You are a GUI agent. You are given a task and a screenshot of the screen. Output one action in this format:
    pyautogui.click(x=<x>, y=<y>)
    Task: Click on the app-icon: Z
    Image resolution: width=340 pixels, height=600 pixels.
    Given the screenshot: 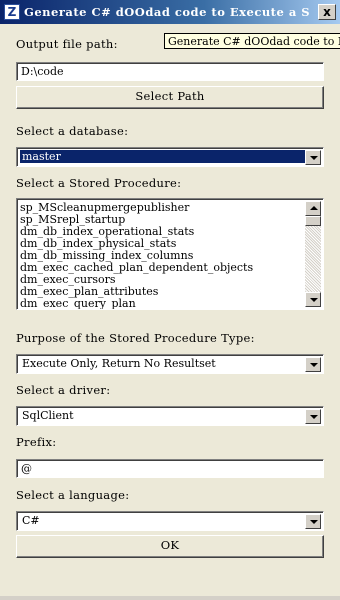 What is the action you would take?
    pyautogui.click(x=12, y=12)
    